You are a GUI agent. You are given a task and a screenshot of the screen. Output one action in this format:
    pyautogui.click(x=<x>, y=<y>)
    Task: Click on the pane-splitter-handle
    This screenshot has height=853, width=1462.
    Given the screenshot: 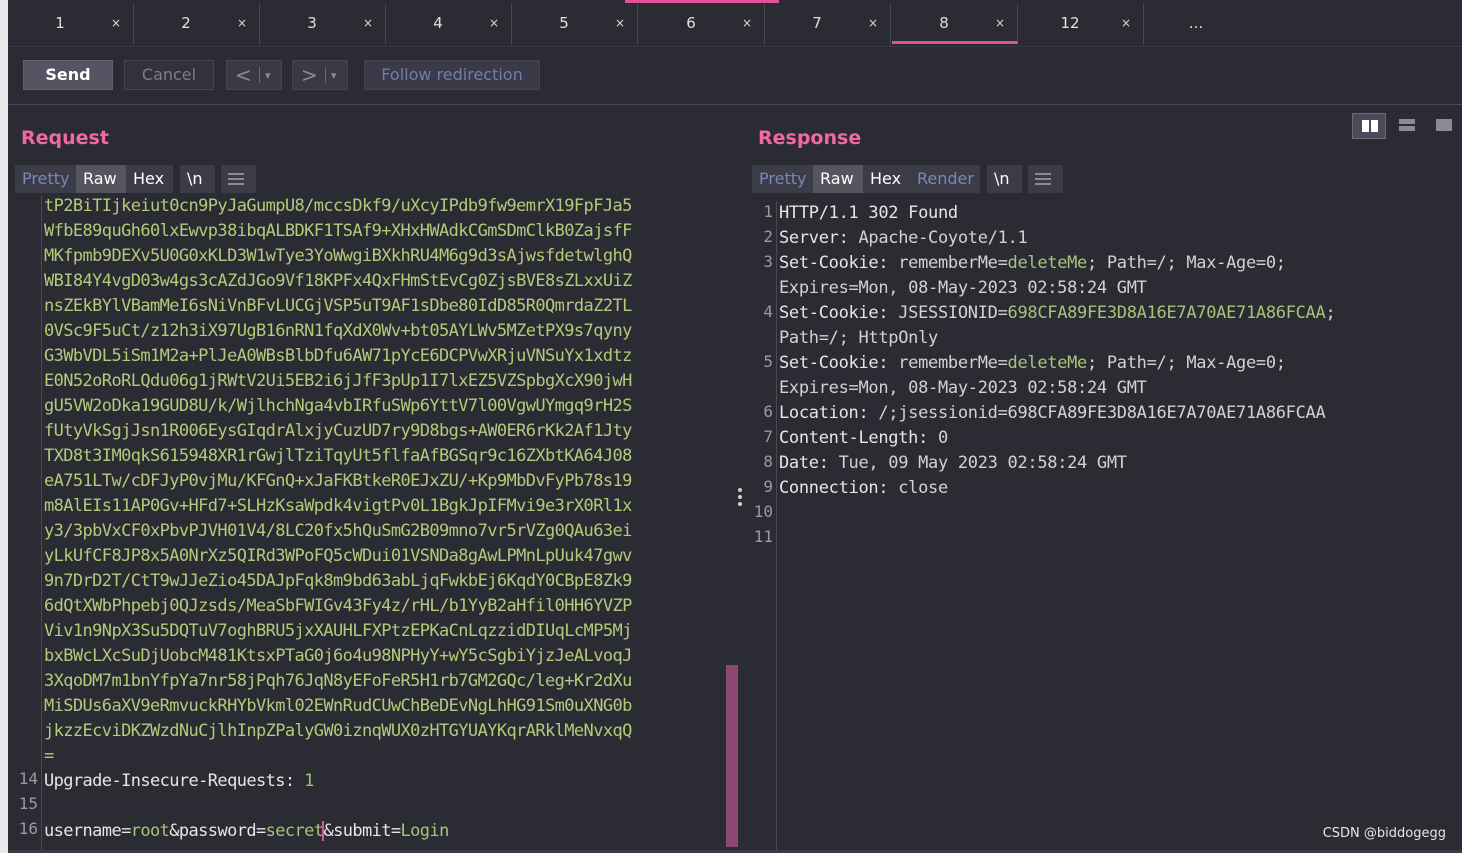 What is the action you would take?
    pyautogui.click(x=741, y=498)
    